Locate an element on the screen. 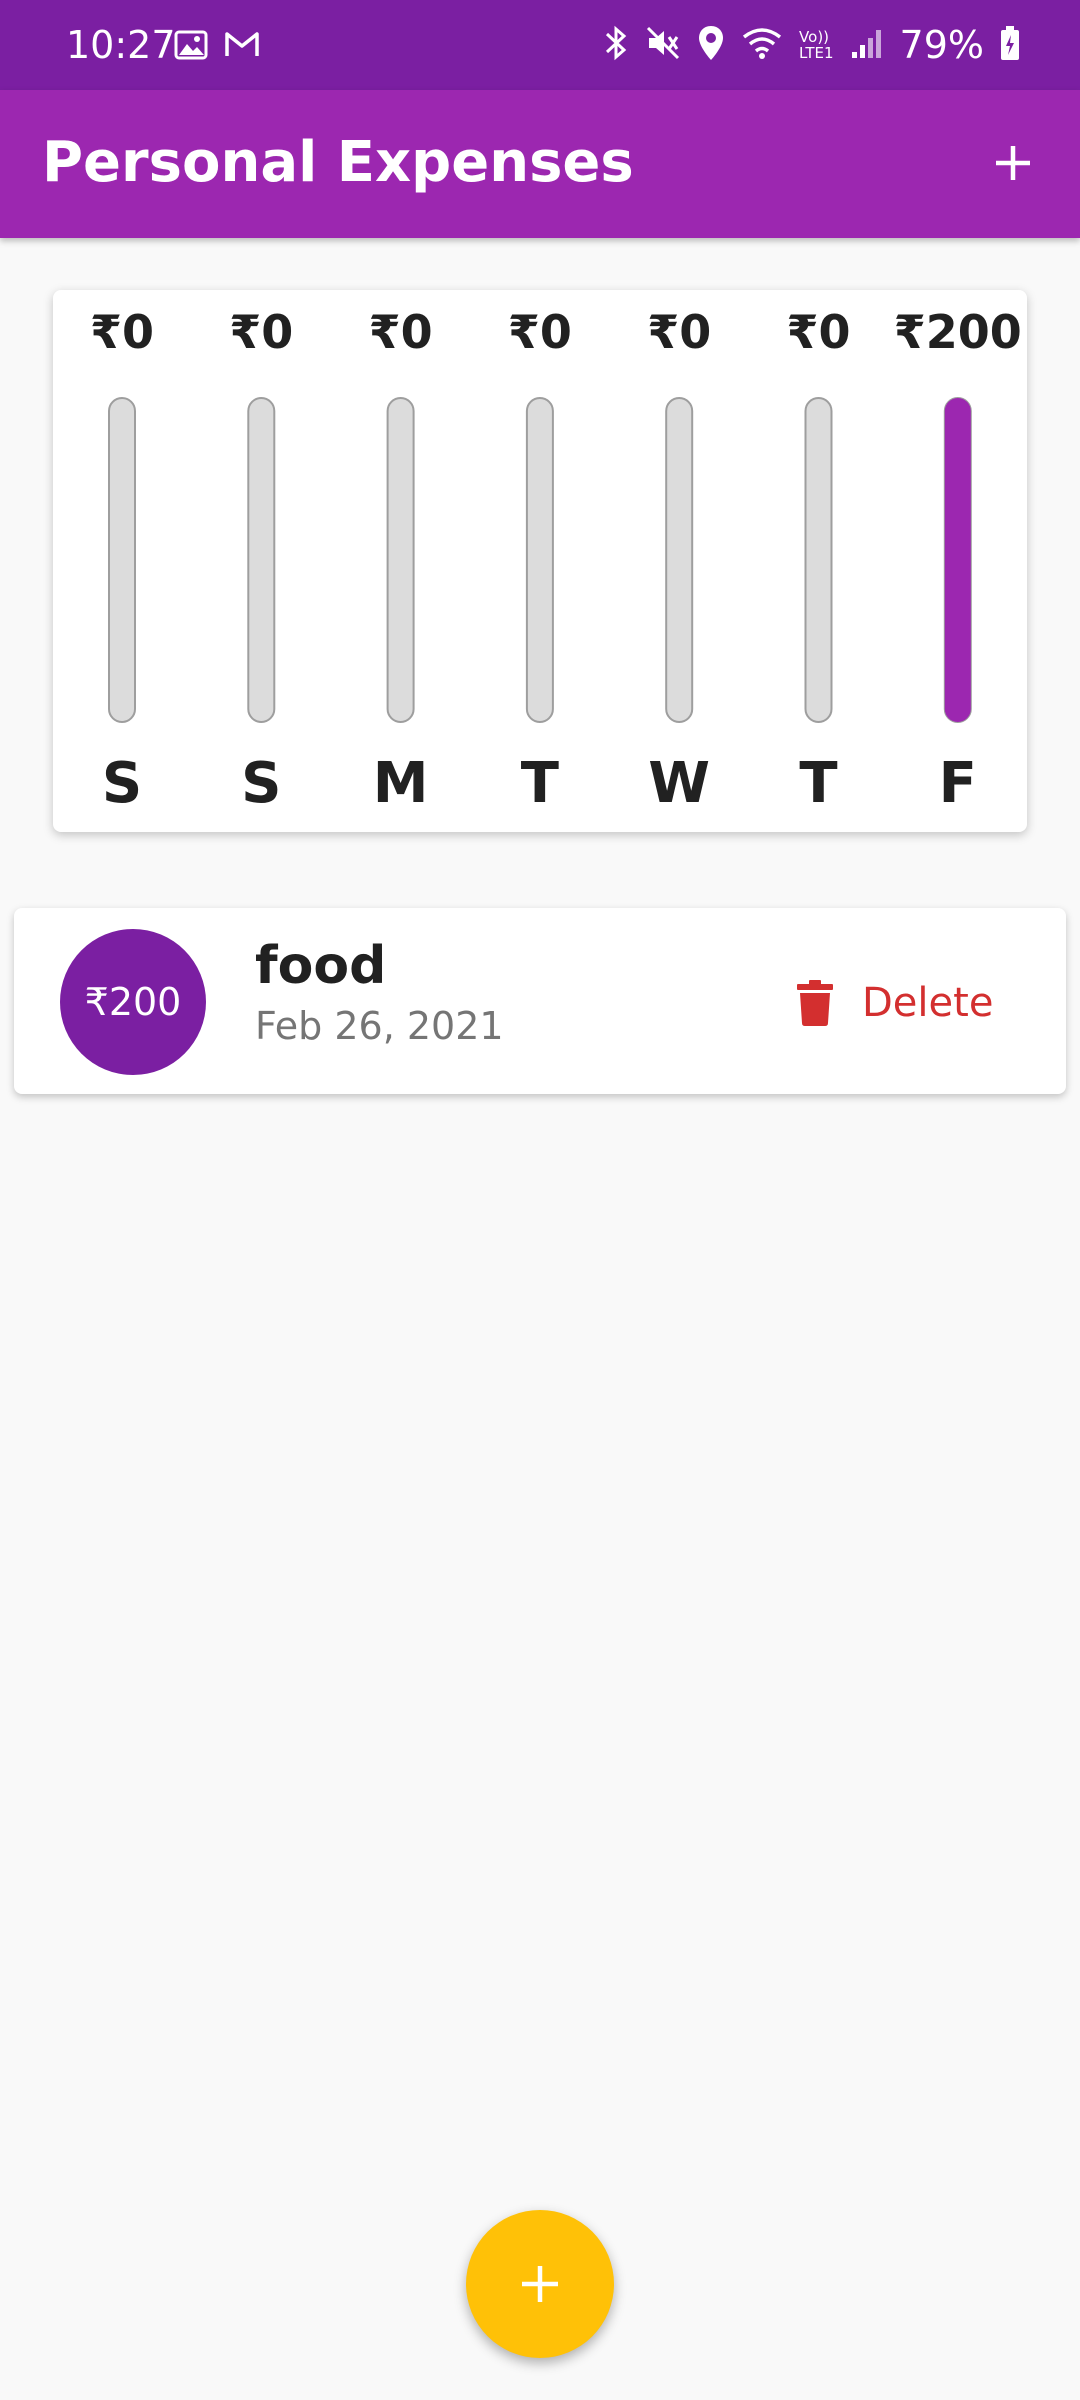  amount-avatar: ₹200 is located at coordinates (133, 1002).